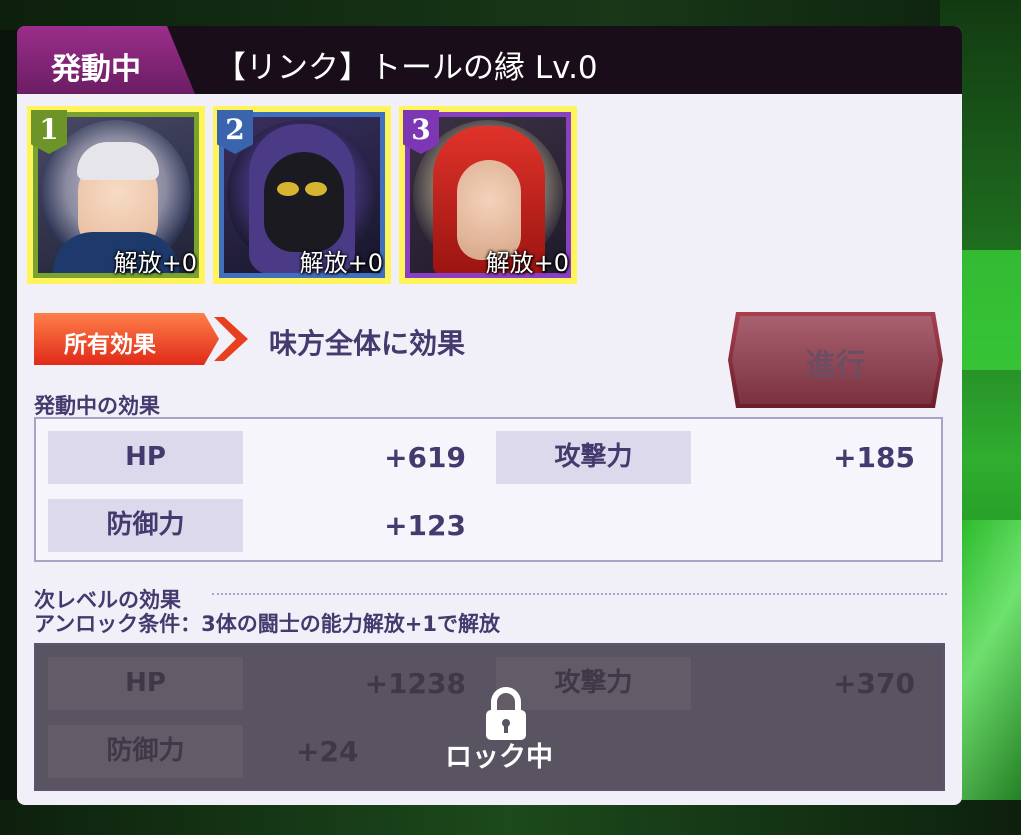 The height and width of the screenshot is (835, 1021). Describe the element at coordinates (499, 757) in the screenshot. I see `locked-label: ロック中` at that location.